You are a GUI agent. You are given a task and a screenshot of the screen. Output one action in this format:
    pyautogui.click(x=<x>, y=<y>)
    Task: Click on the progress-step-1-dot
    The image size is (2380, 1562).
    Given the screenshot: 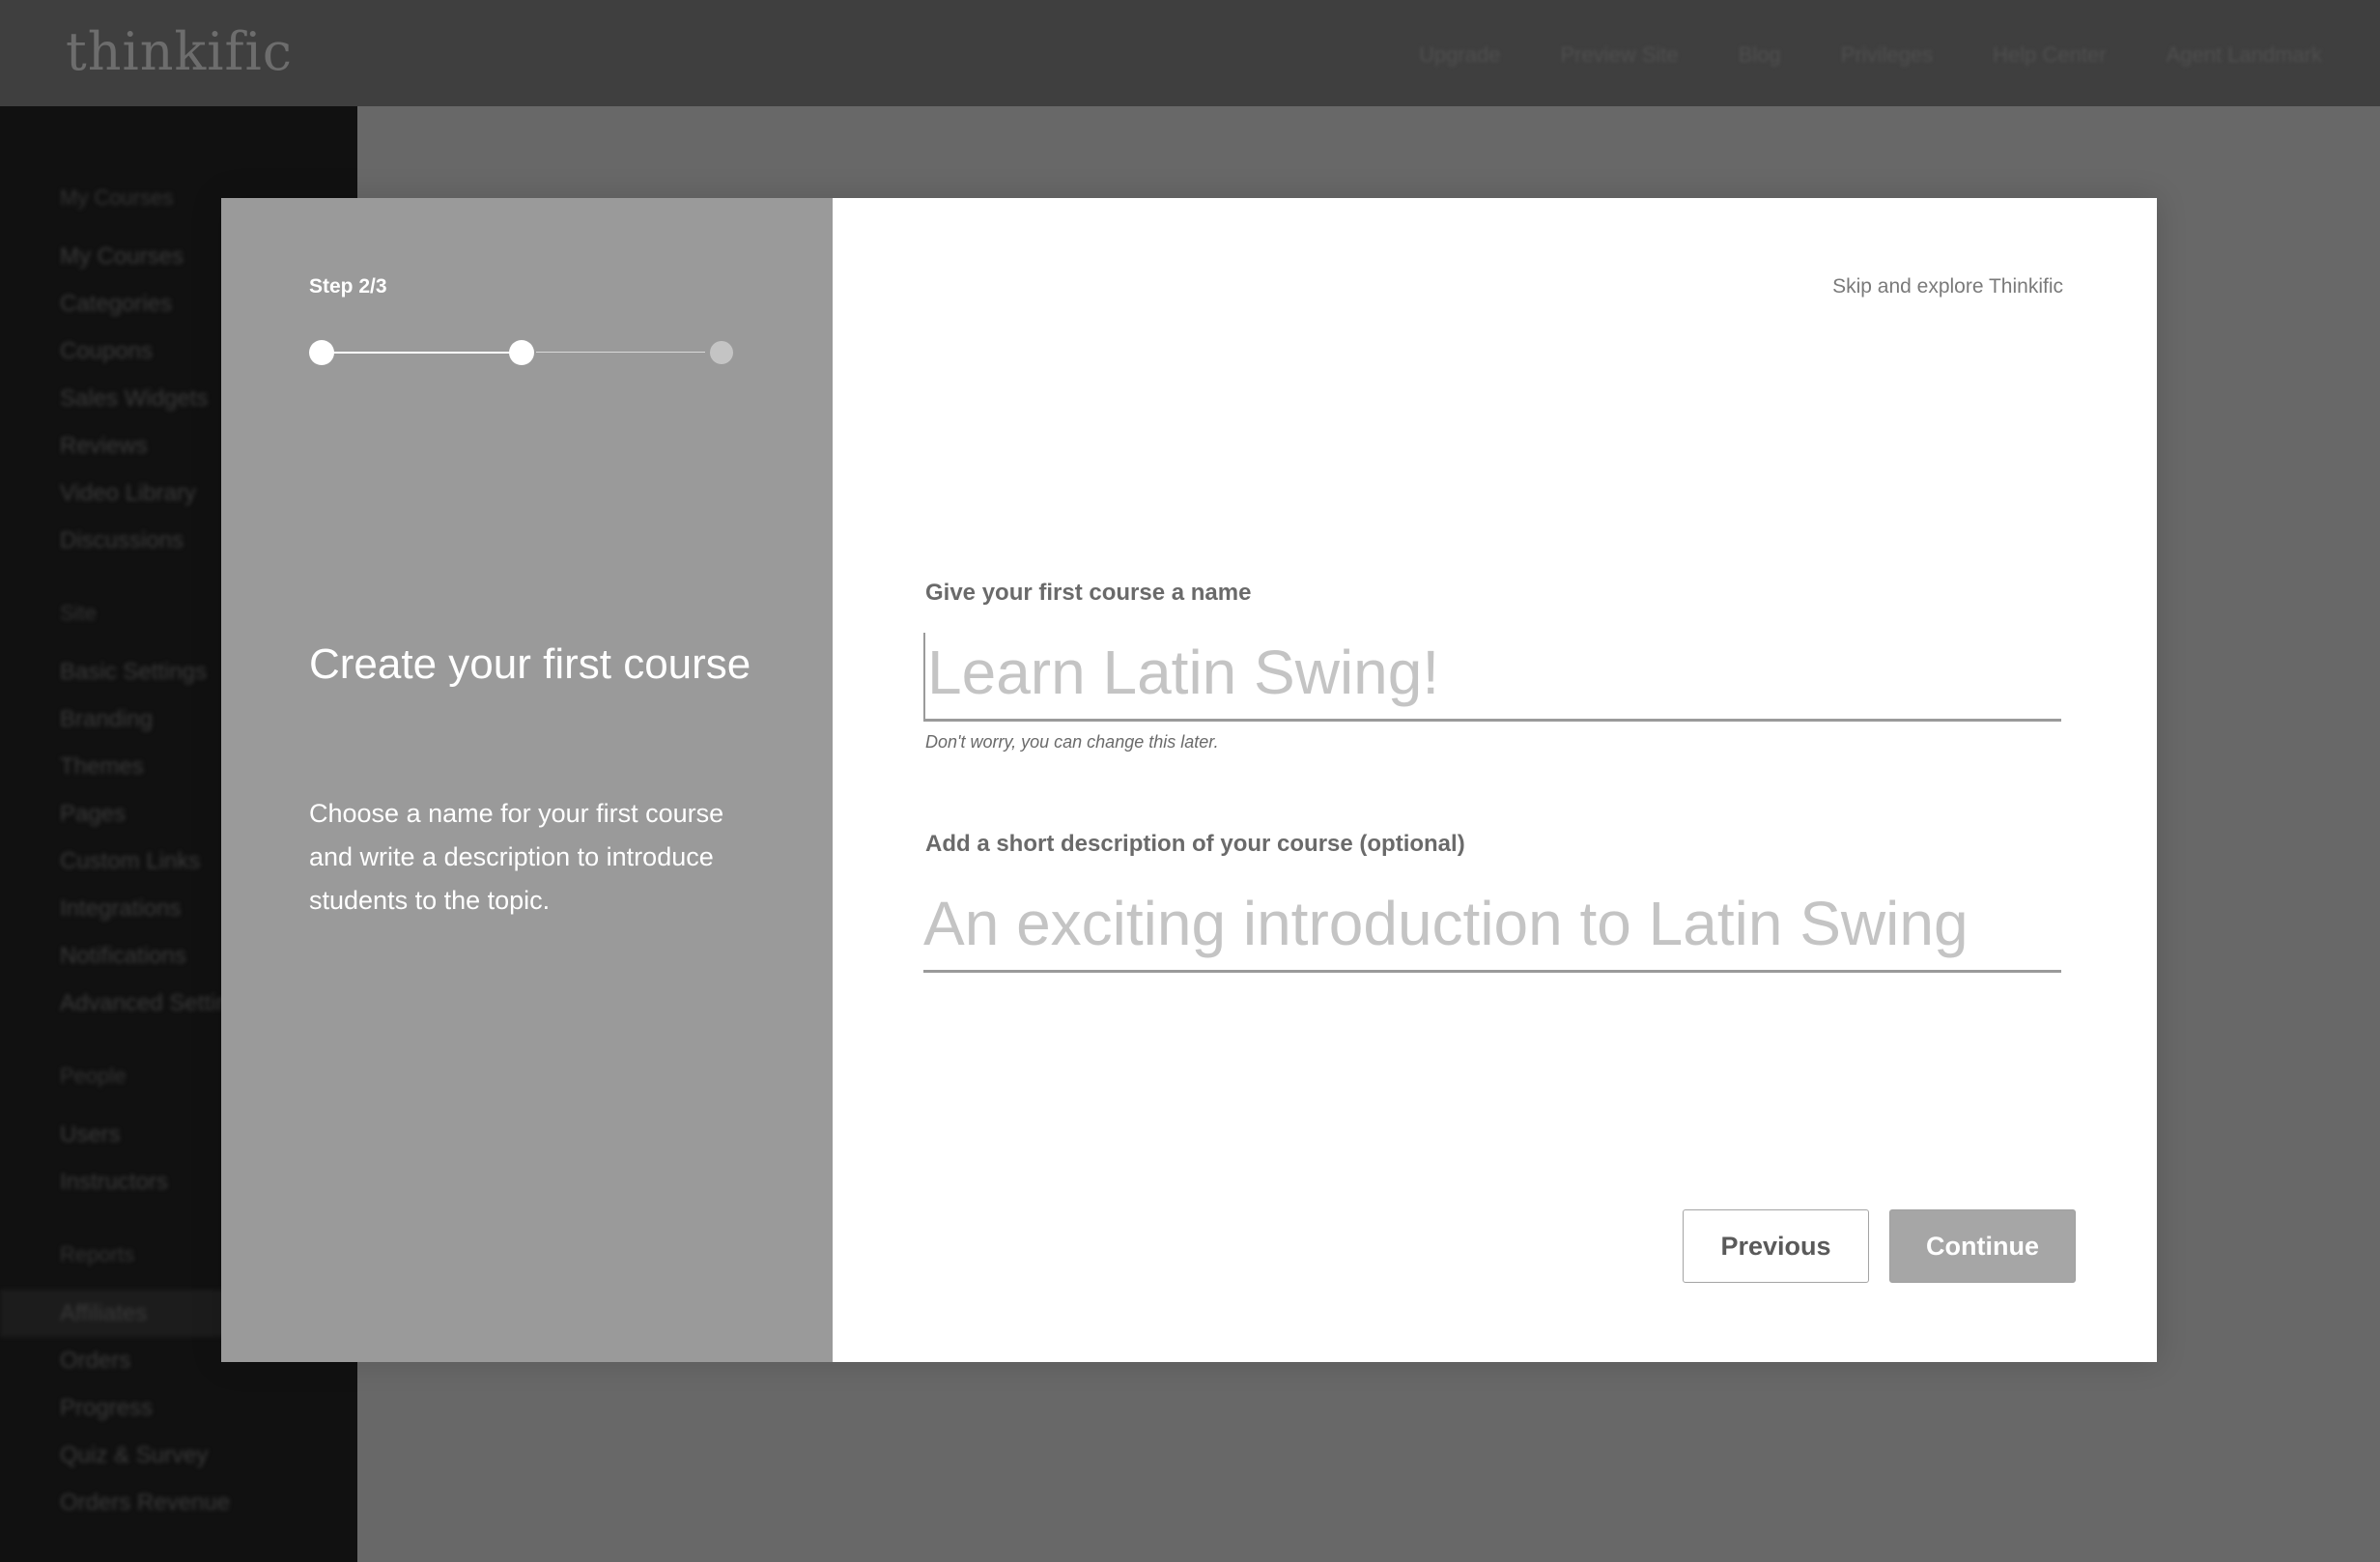 What is the action you would take?
    pyautogui.click(x=322, y=352)
    